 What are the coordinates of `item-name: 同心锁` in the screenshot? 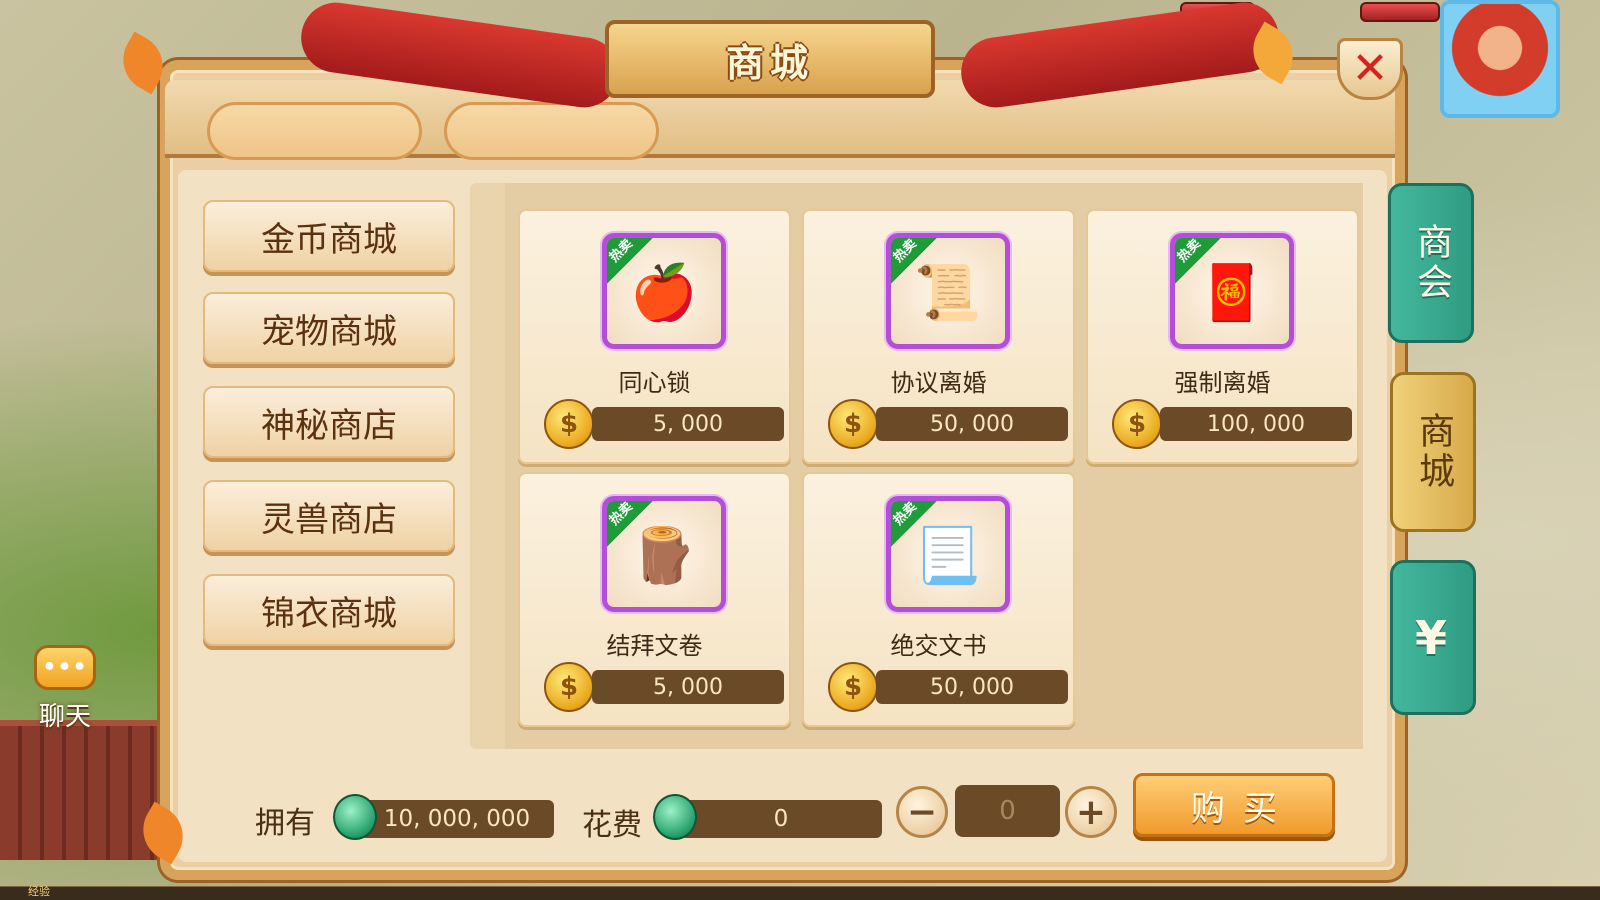 It's located at (654, 383).